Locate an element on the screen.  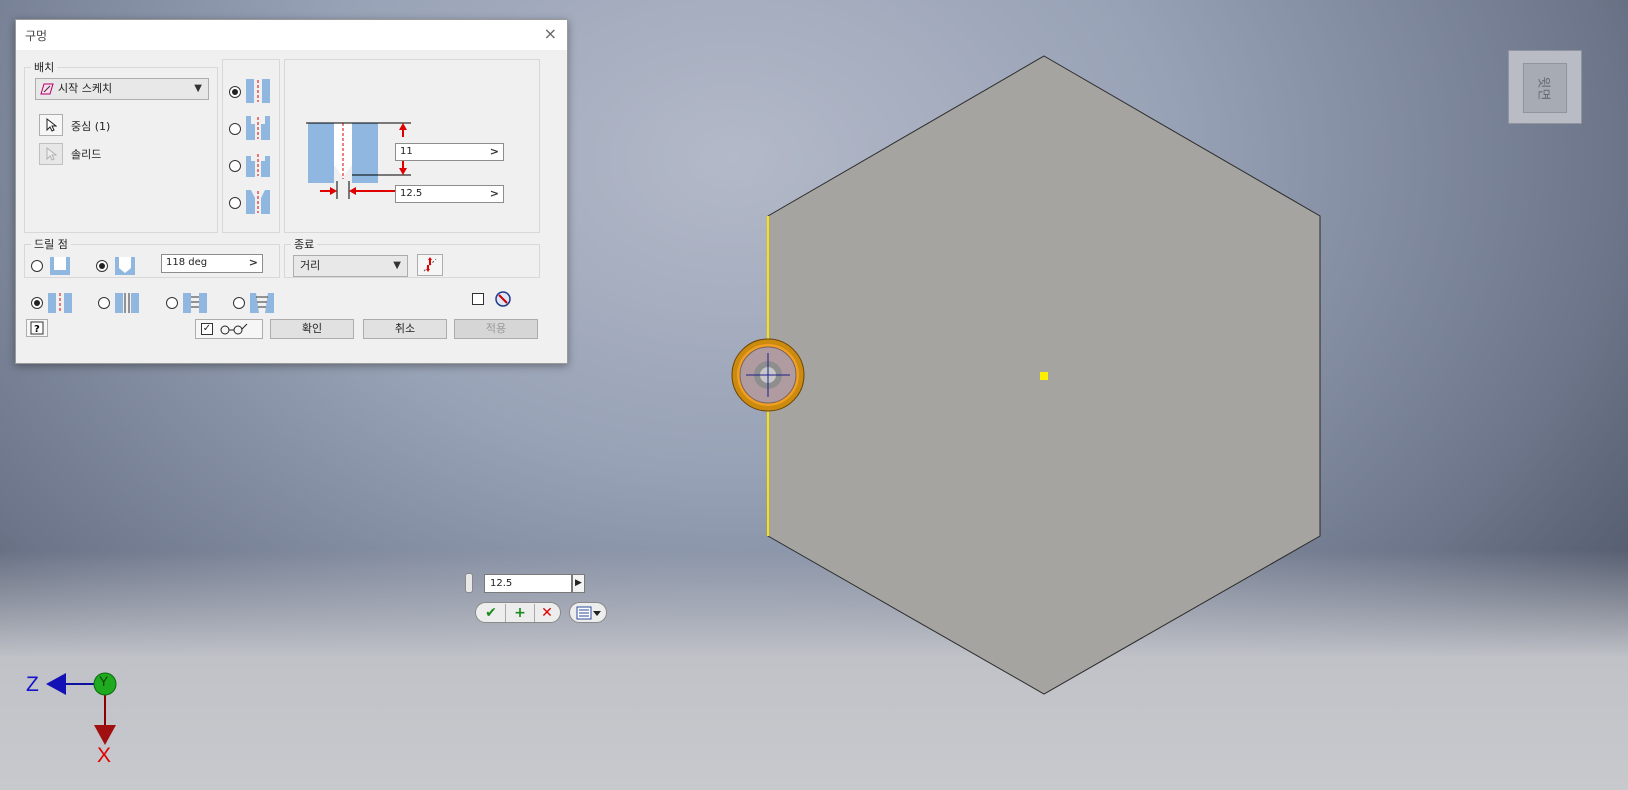
cancel-button: 취소 is located at coordinates (405, 329).